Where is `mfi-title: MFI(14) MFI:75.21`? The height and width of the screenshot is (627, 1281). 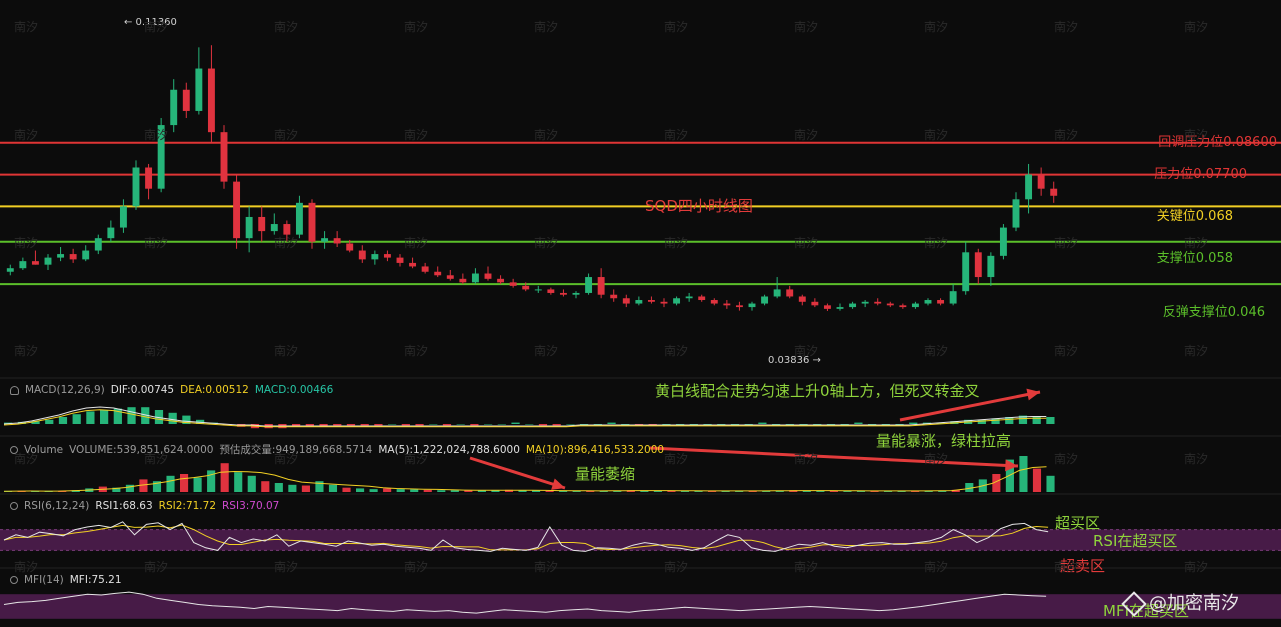
mfi-title: MFI(14) MFI:75.21 is located at coordinates (69, 580).